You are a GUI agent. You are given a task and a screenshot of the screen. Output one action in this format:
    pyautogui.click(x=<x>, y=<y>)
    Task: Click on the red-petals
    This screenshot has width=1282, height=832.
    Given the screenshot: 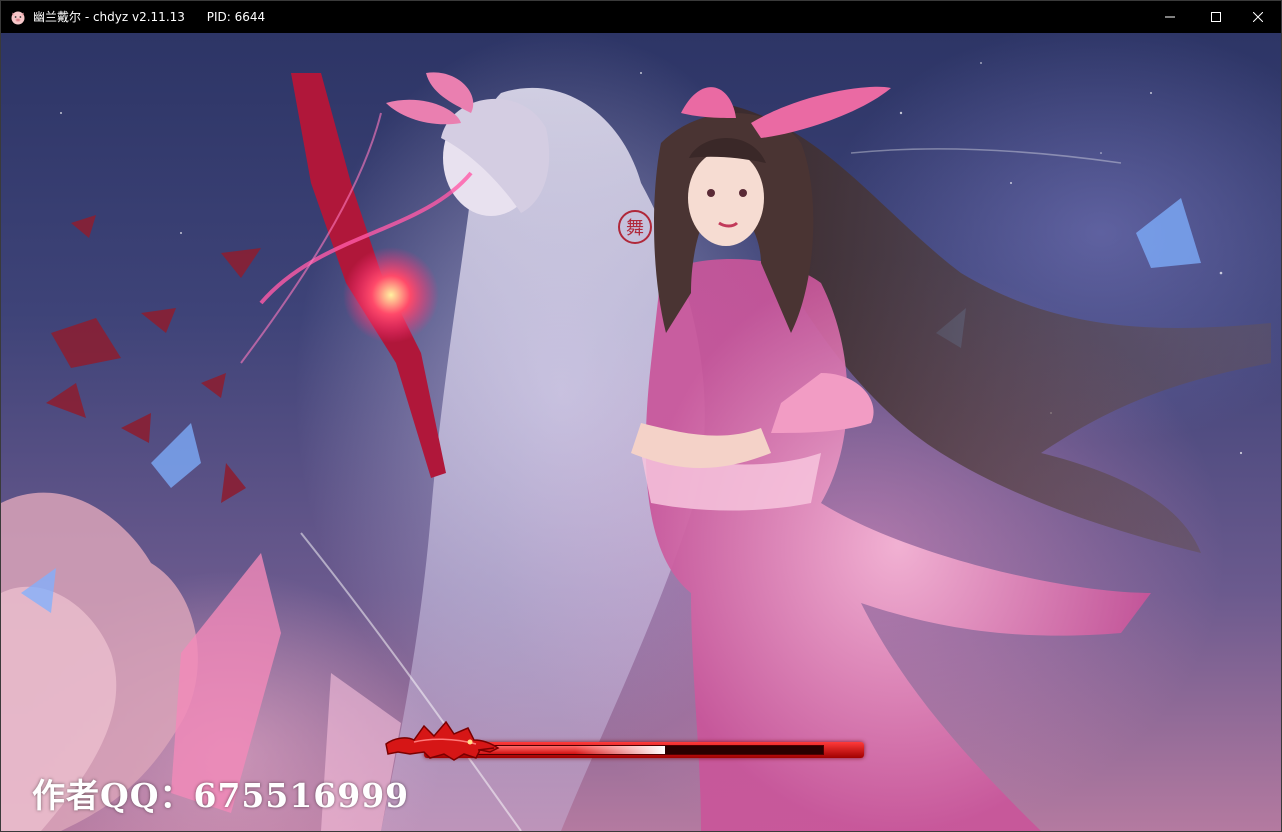 What is the action you would take?
    pyautogui.click(x=153, y=359)
    